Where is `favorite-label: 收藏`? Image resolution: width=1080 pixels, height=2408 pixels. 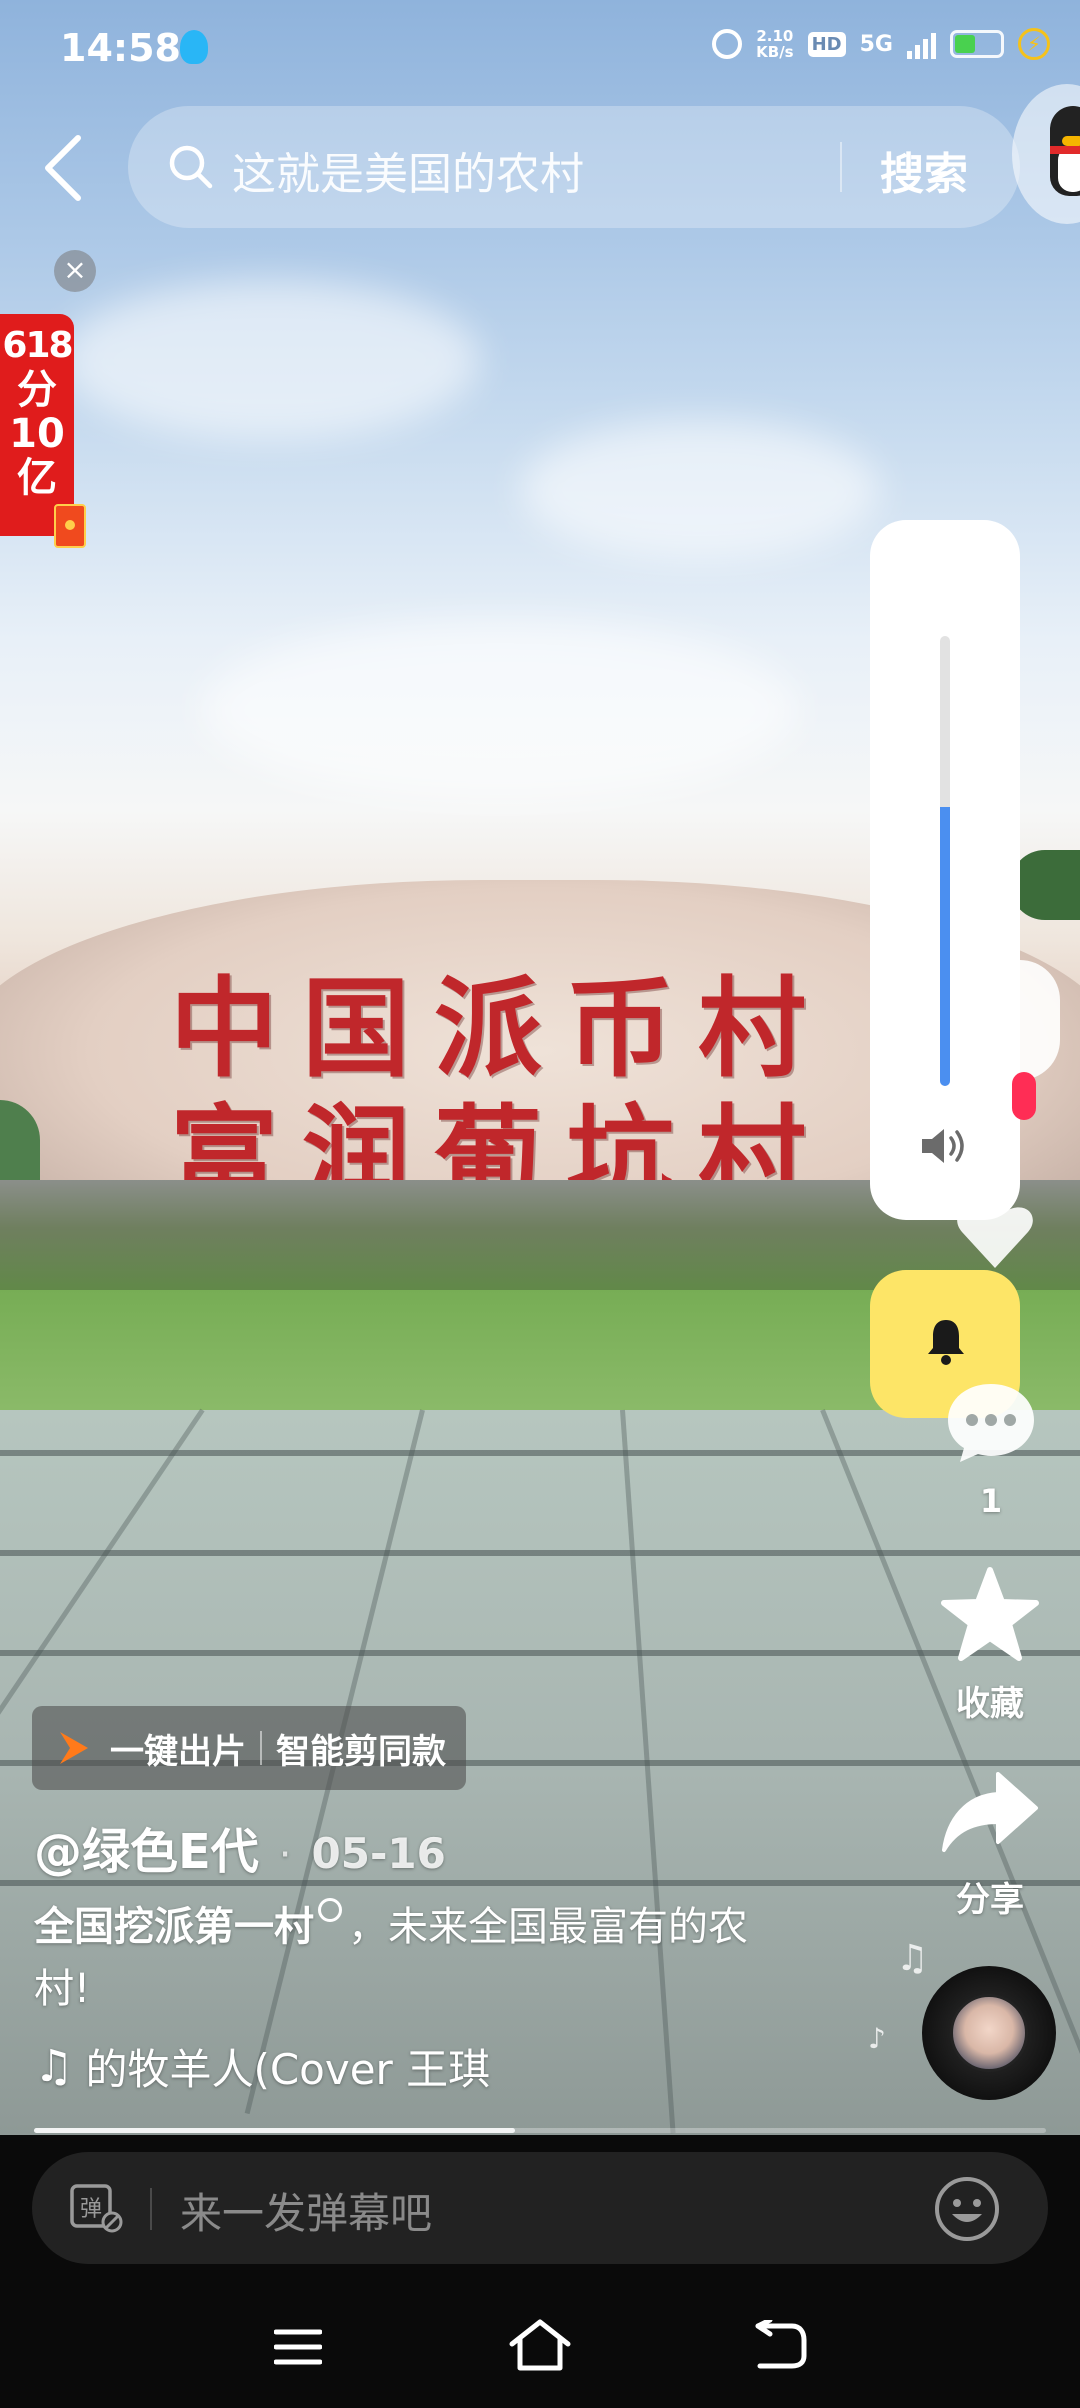 favorite-label: 收藏 is located at coordinates (990, 1704).